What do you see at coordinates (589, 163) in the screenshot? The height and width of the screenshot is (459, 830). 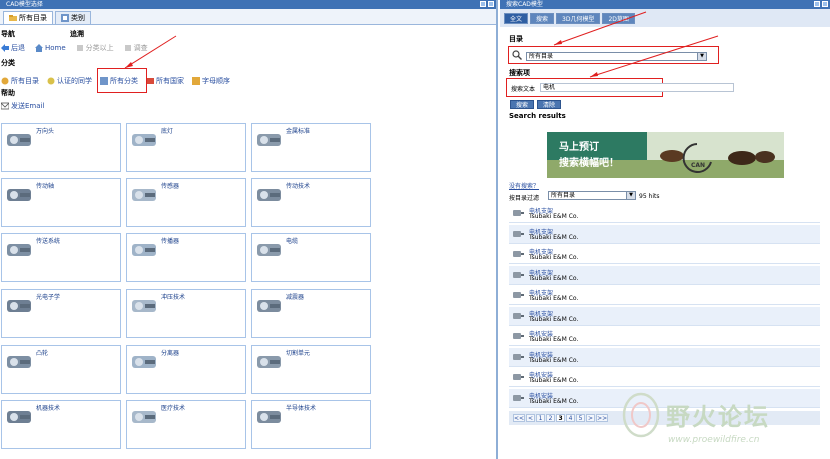 I see `banner-line2: 搜索横幅吧！` at bounding box center [589, 163].